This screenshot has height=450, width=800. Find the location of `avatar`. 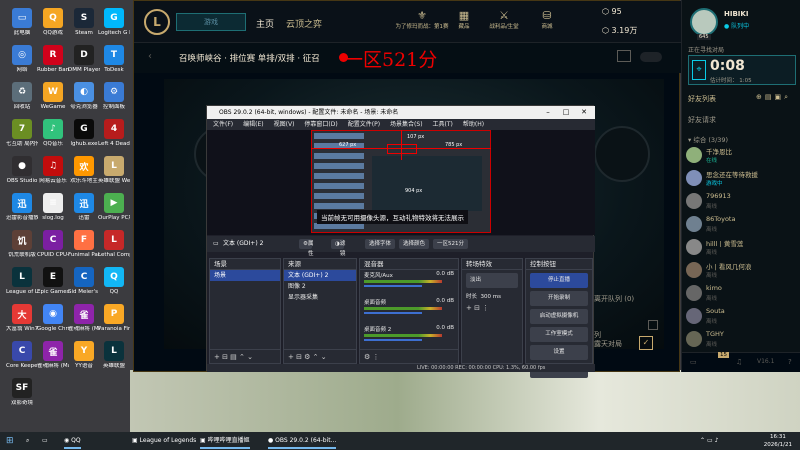

avatar is located at coordinates (704, 22).